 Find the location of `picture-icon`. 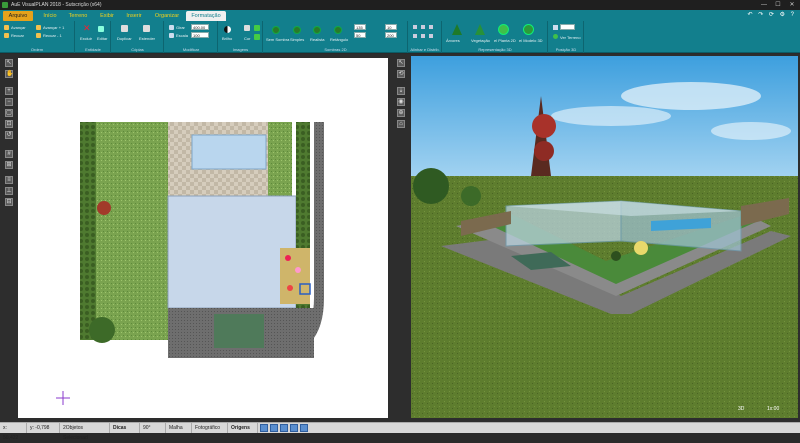

picture-icon is located at coordinates (257, 28).